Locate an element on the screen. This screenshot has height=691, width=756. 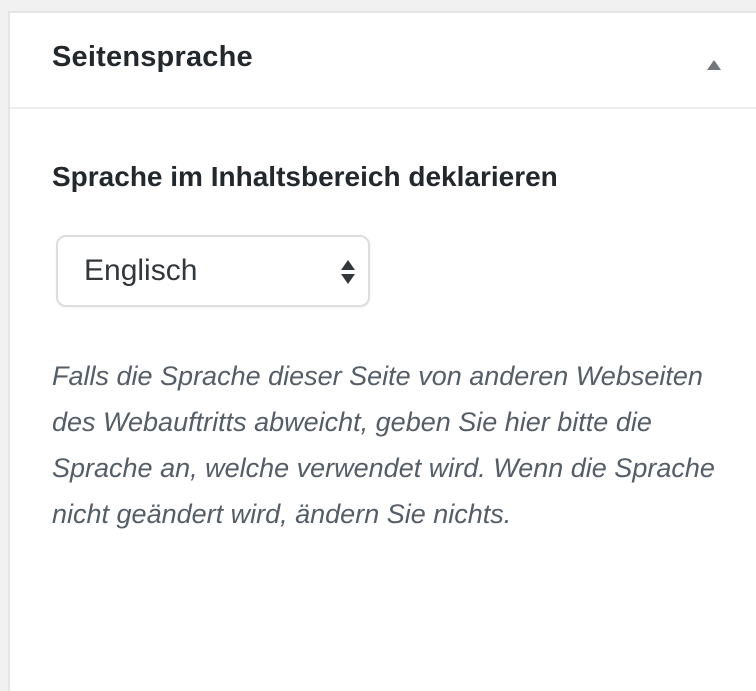
arrow-up-icon is located at coordinates (714, 65).